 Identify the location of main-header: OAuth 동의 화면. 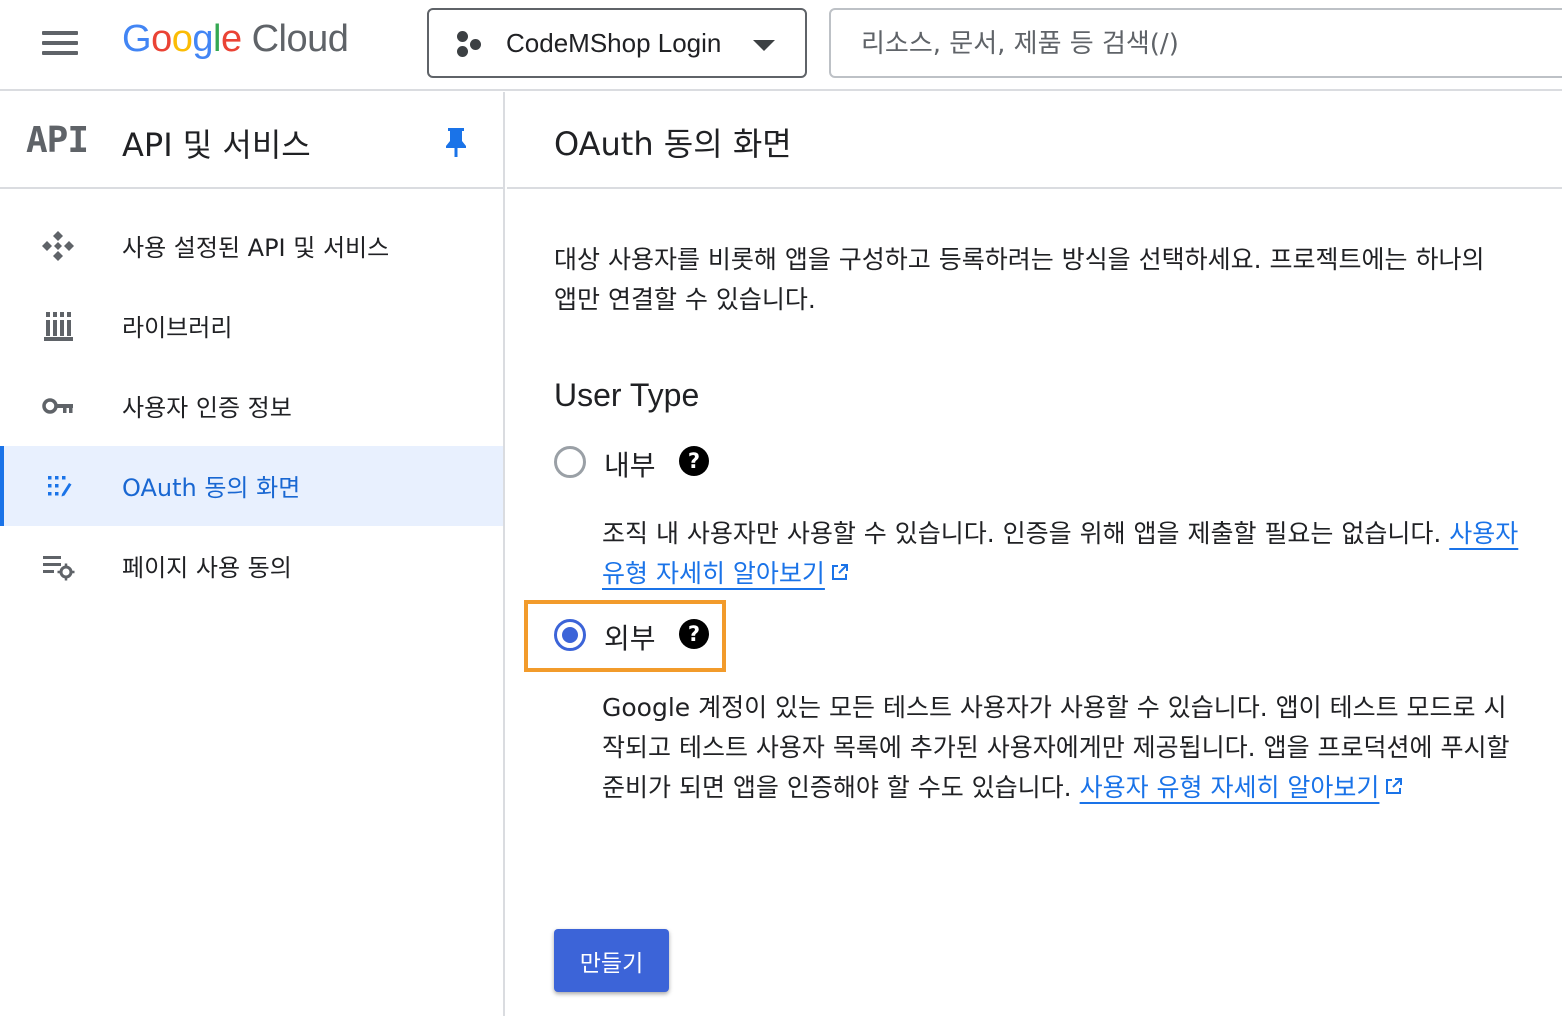
(1034, 140).